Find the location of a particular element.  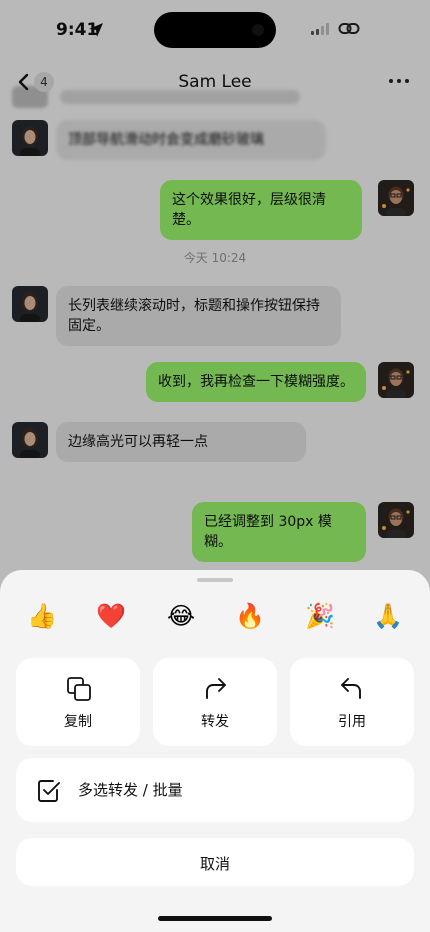

reaction-thumbs-up: 👍 is located at coordinates (42, 616).